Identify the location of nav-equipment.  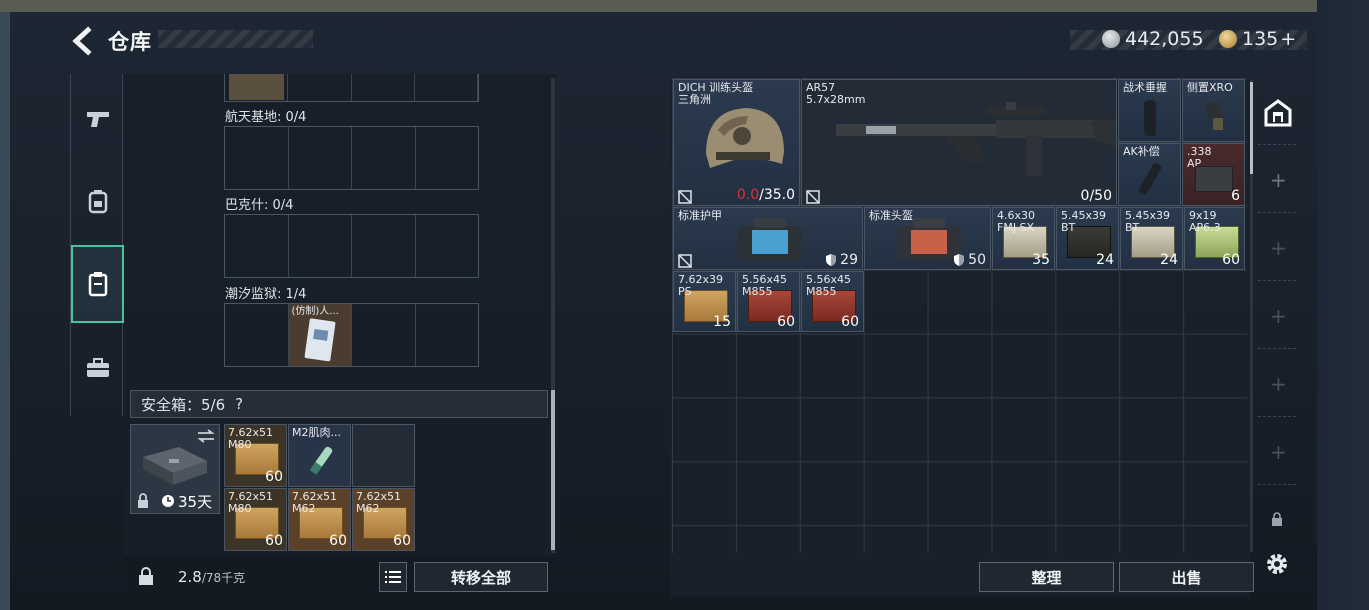
(97, 201).